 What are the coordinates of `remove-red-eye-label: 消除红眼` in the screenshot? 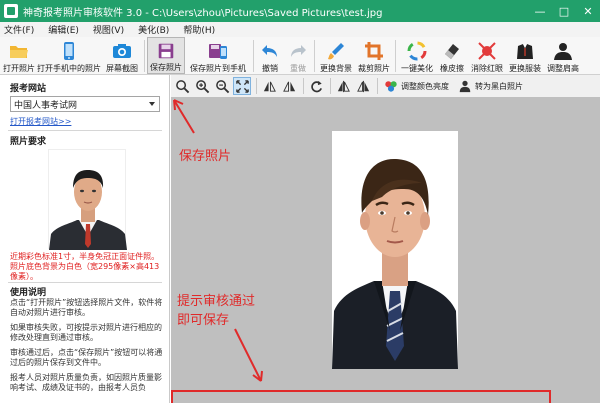 It's located at (487, 68).